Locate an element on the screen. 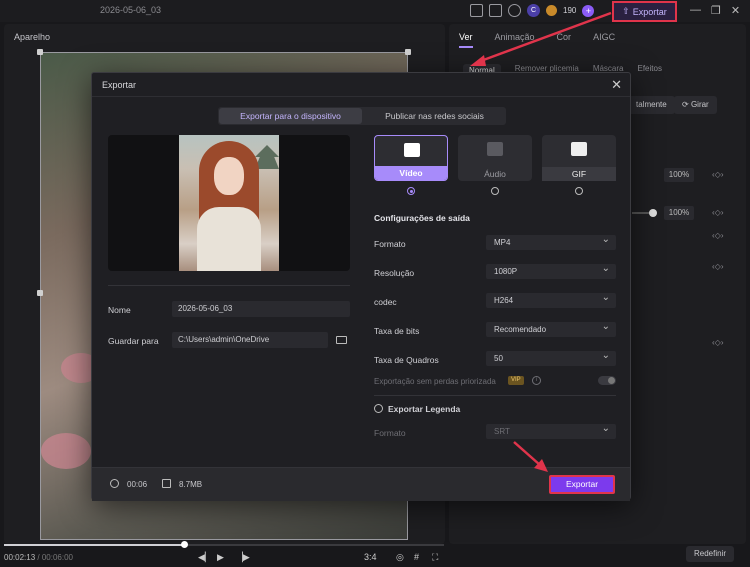 Image resolution: width=750 pixels, height=567 pixels. export-subtitle-checkbox is located at coordinates (378, 408).